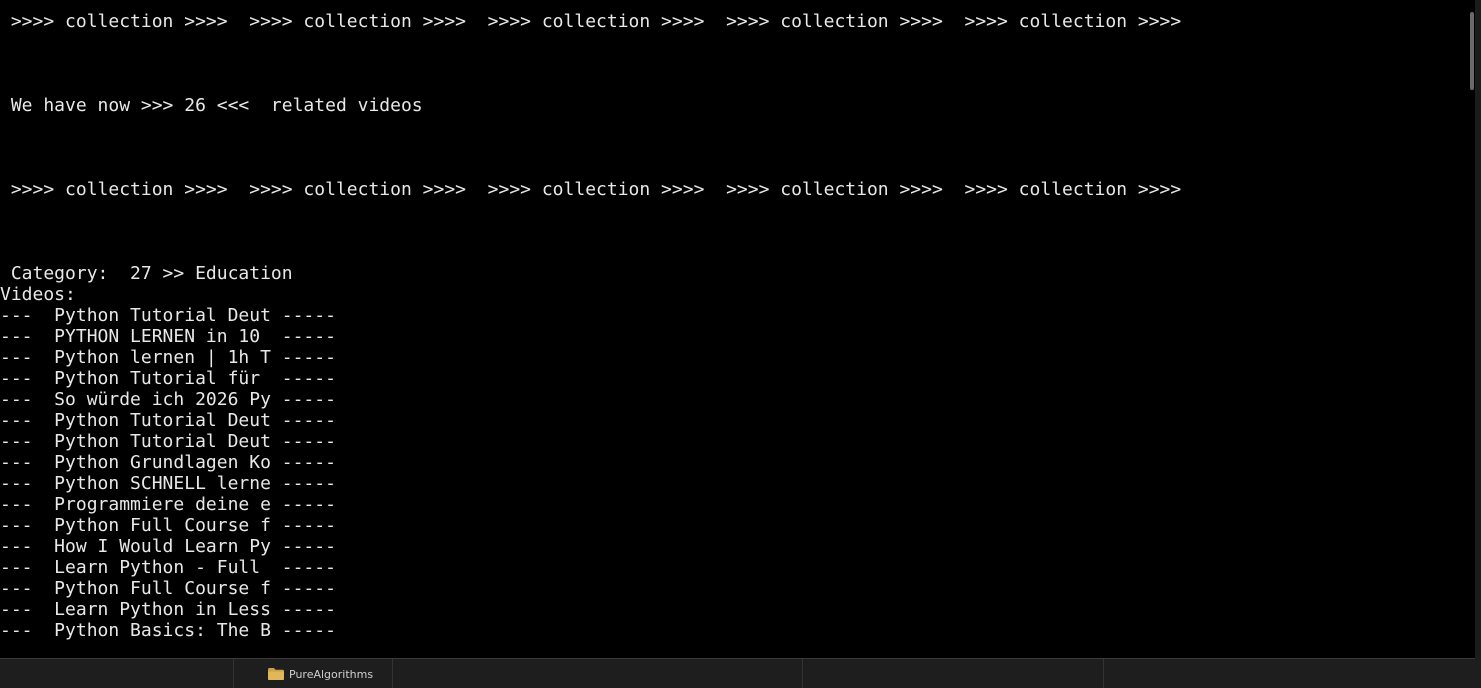 This screenshot has width=1481, height=688. I want to click on terminal-line-videos-heading: Videos:, so click(38, 294).